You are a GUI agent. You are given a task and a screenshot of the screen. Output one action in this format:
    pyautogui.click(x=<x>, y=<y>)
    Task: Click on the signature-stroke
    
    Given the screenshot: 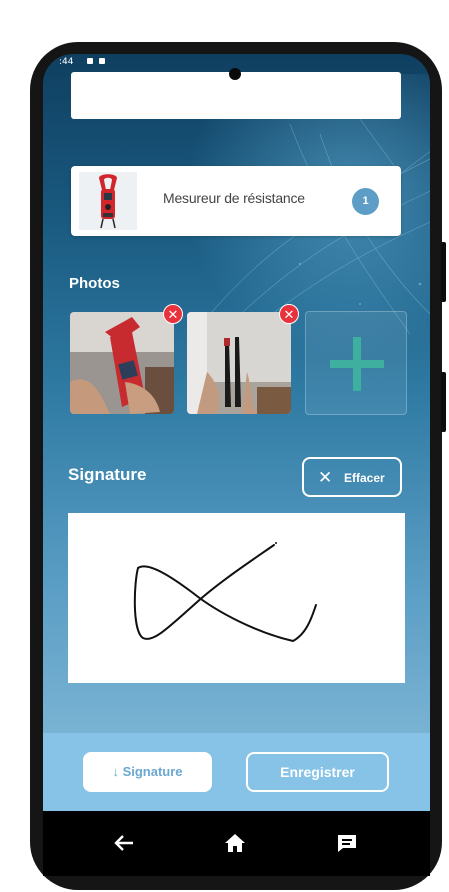 What is the action you would take?
    pyautogui.click(x=225, y=592)
    